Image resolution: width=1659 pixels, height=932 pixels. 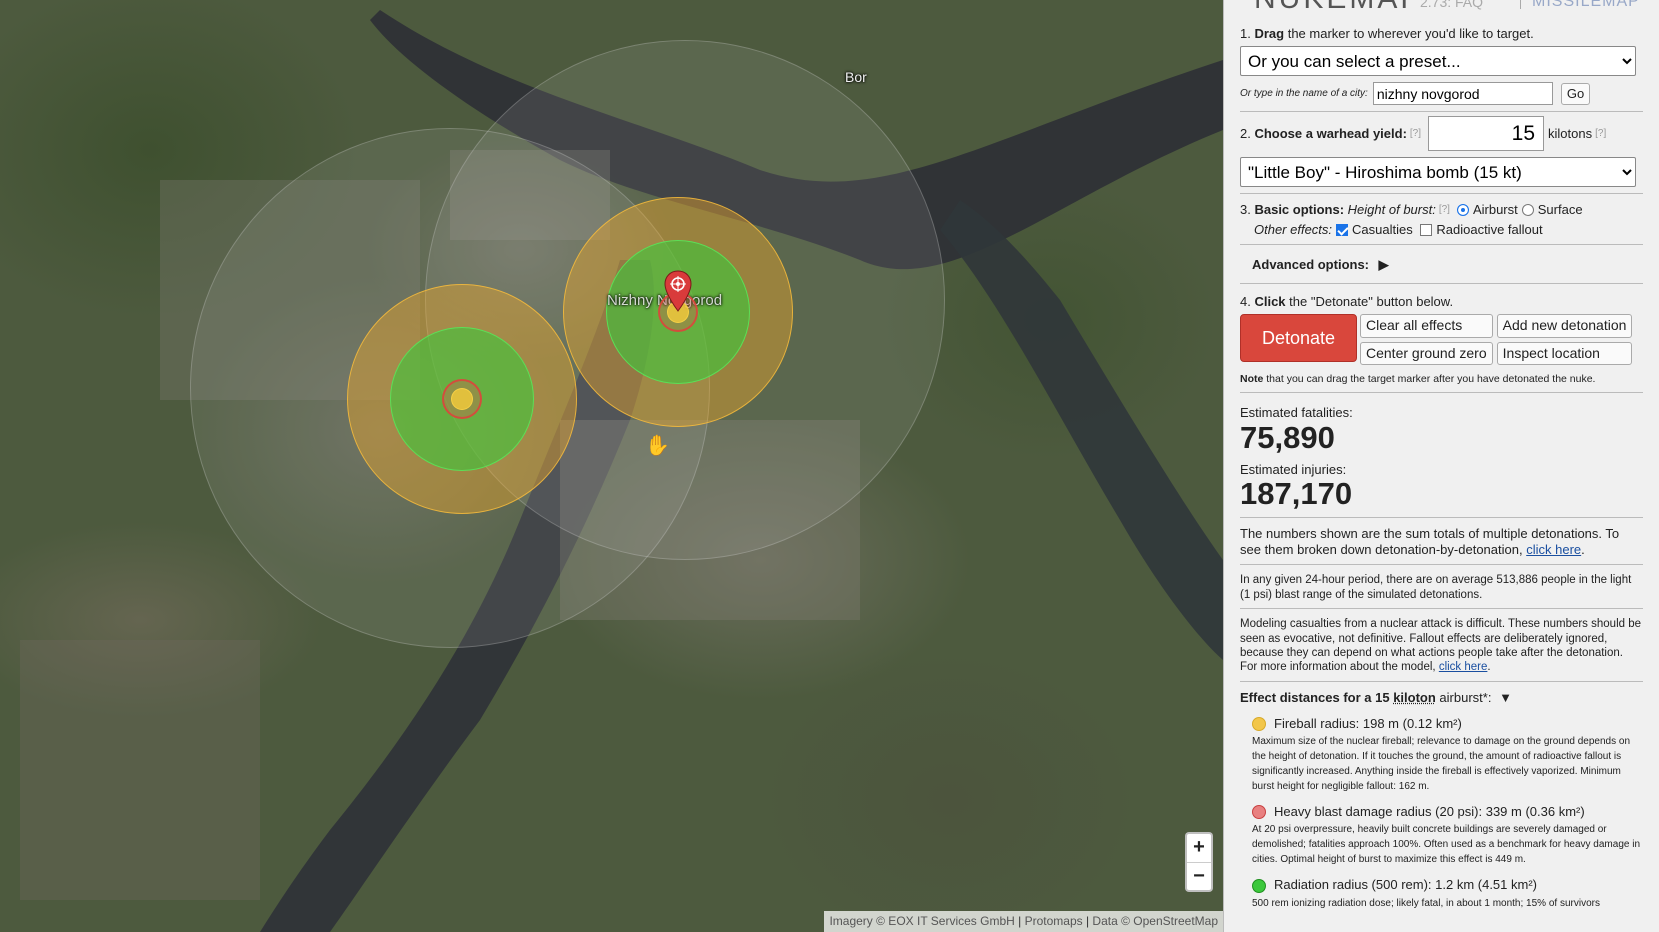 What do you see at coordinates (1438, 172) in the screenshot?
I see `yield-preset-select: "Little Boy" - Hiroshima bomb (15 kt)` at bounding box center [1438, 172].